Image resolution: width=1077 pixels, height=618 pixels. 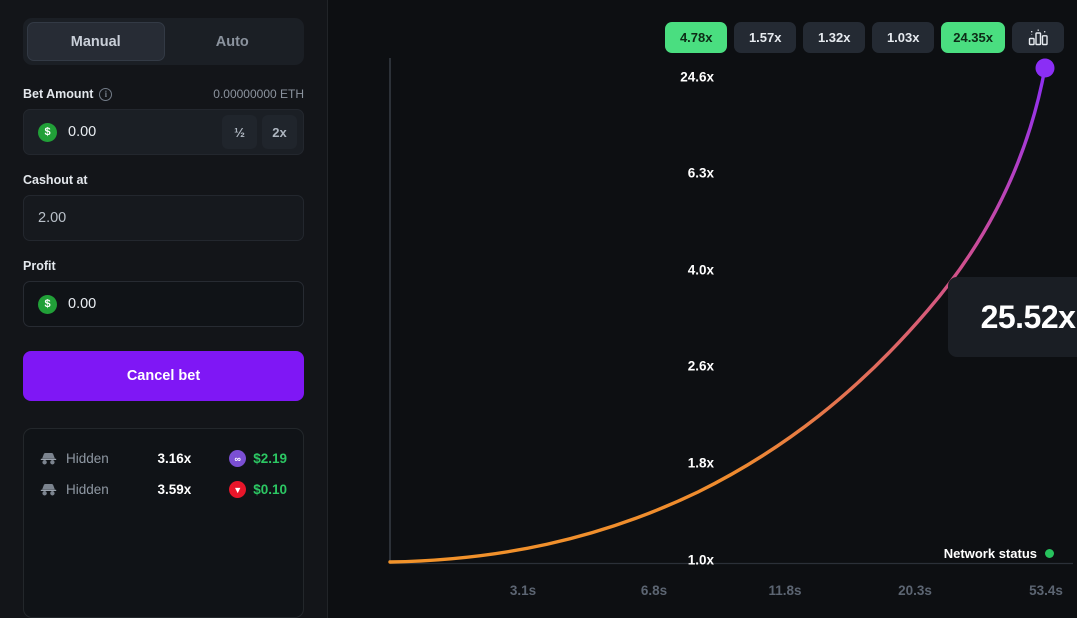 What do you see at coordinates (697, 77) in the screenshot?
I see `y-tick-0: 24.6x` at bounding box center [697, 77].